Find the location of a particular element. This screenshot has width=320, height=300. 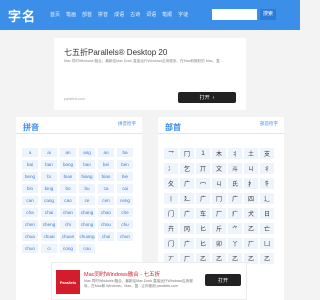

pinyin-item: bu is located at coordinates (87, 188).